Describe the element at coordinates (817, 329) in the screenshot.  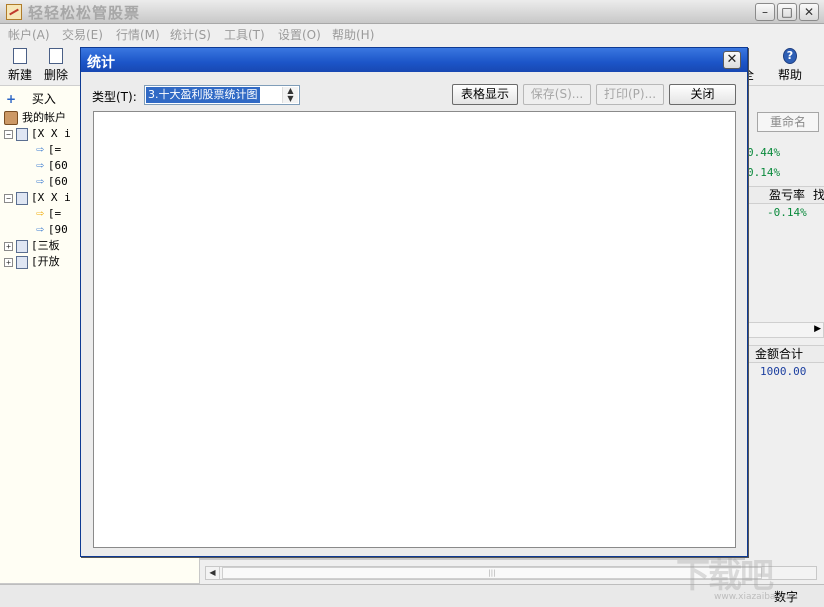
I see `scroll-right-icon: ▶` at that location.